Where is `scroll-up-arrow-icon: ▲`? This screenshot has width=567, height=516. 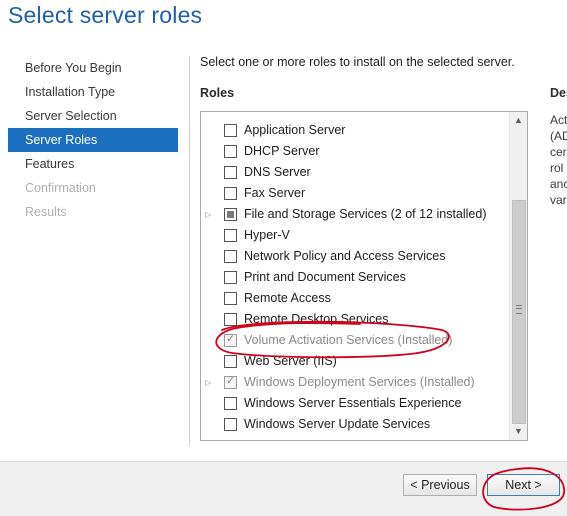 scroll-up-arrow-icon: ▲ is located at coordinates (518, 120).